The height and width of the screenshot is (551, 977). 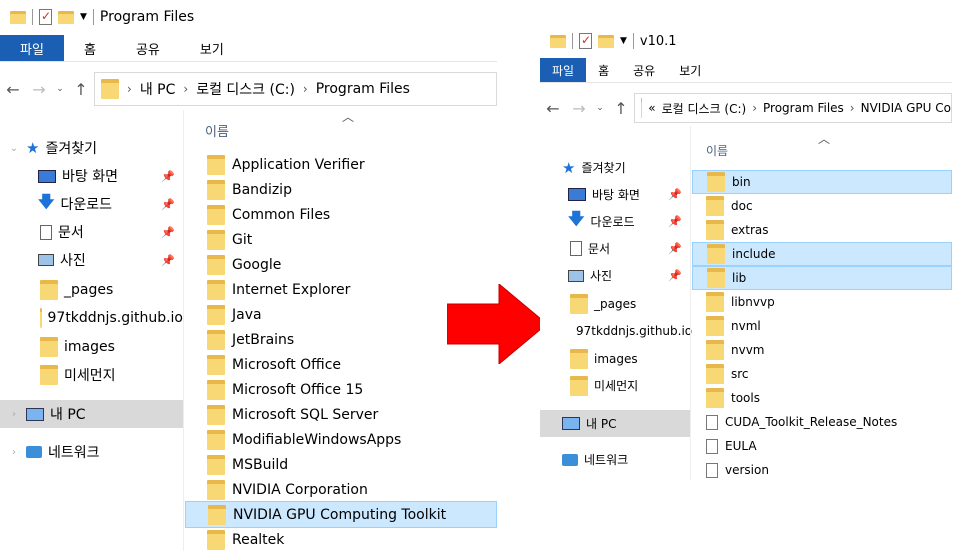 What do you see at coordinates (822, 374) in the screenshot?
I see `list-item: src` at bounding box center [822, 374].